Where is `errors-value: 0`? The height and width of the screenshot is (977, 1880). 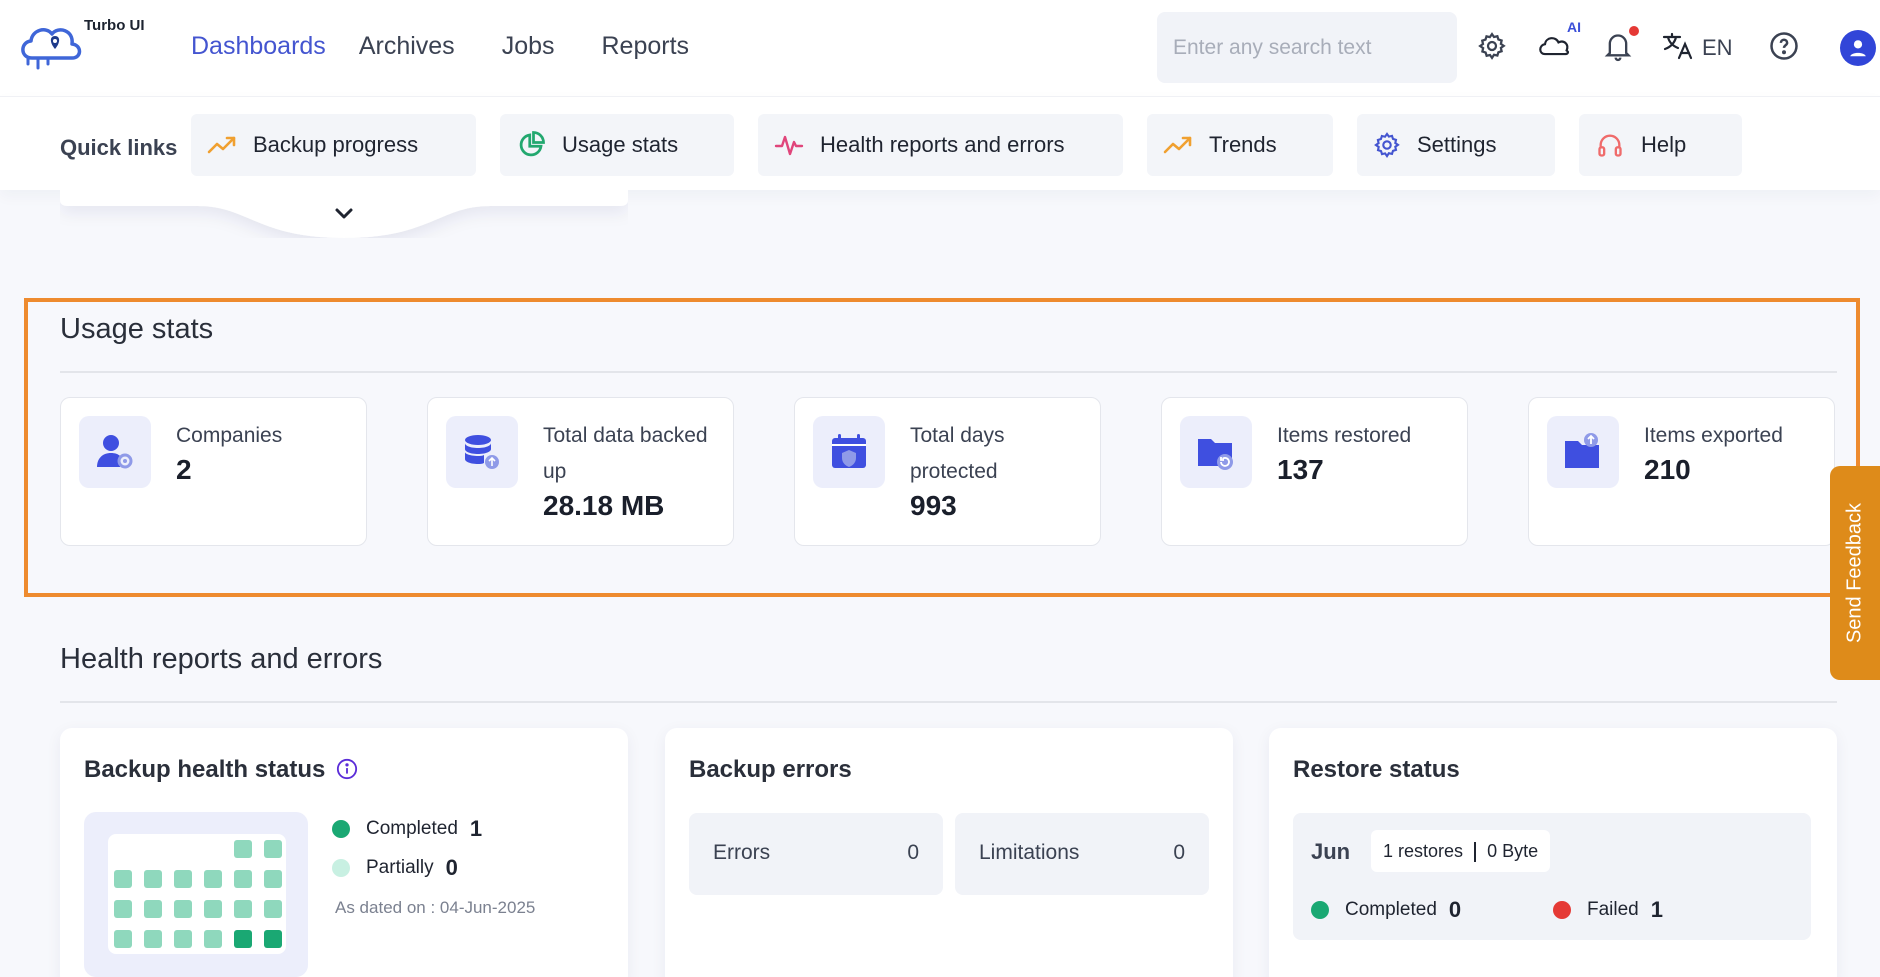
errors-value: 0 is located at coordinates (913, 852).